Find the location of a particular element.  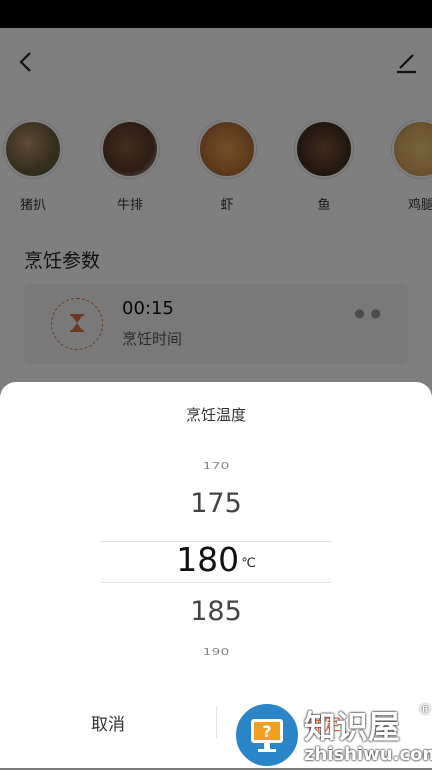

watermark-registered: ® is located at coordinates (425, 710).